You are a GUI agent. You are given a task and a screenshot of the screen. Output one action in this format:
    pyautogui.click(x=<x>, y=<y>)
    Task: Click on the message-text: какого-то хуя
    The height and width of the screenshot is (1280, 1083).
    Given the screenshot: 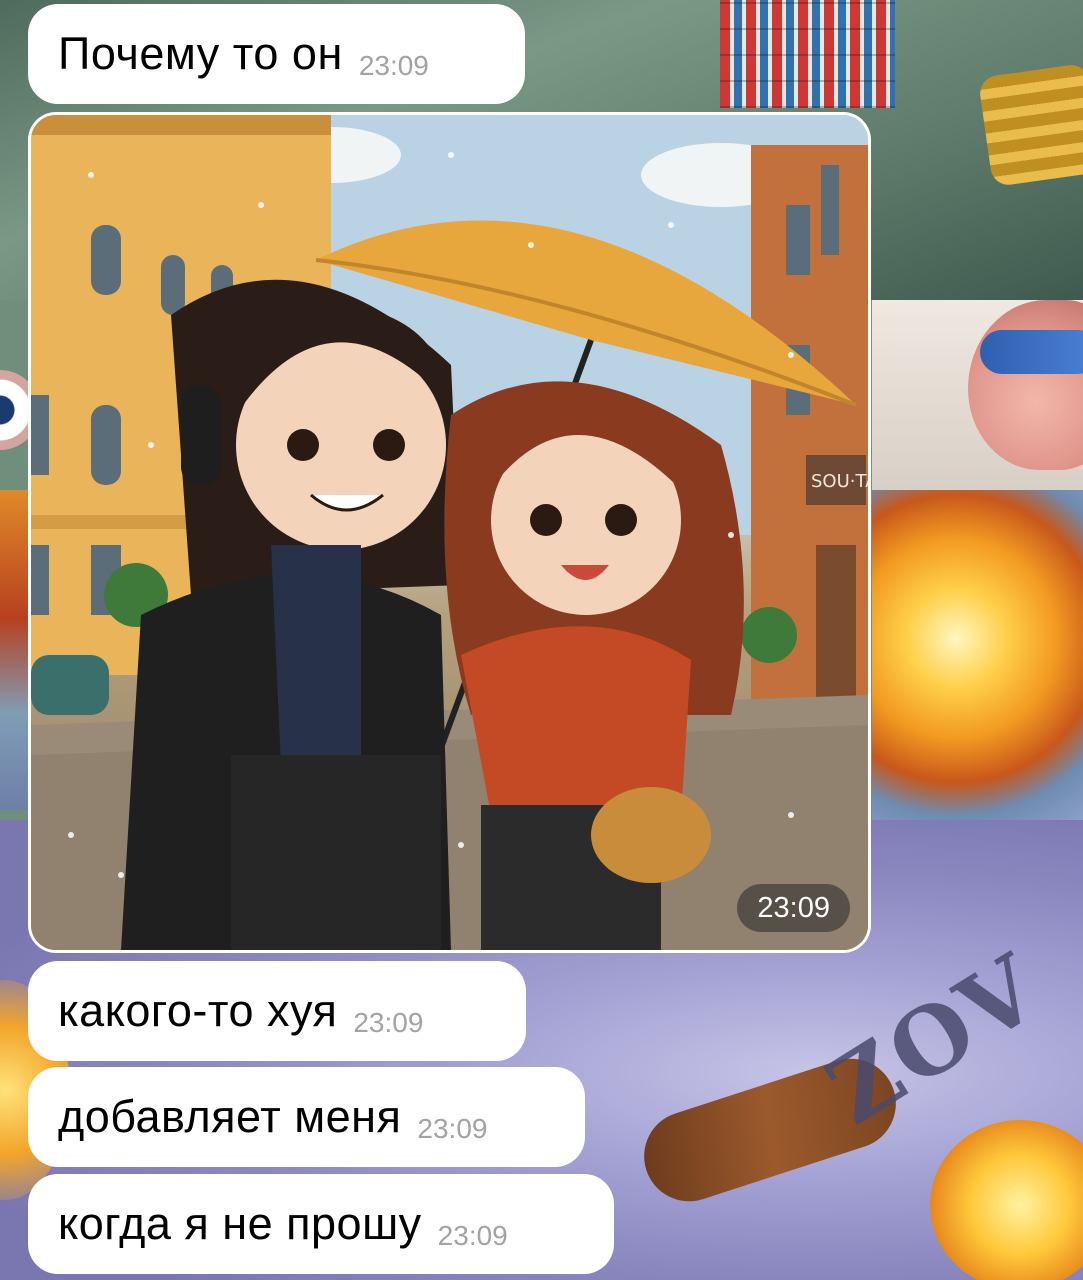 What is the action you would take?
    pyautogui.click(x=198, y=1010)
    